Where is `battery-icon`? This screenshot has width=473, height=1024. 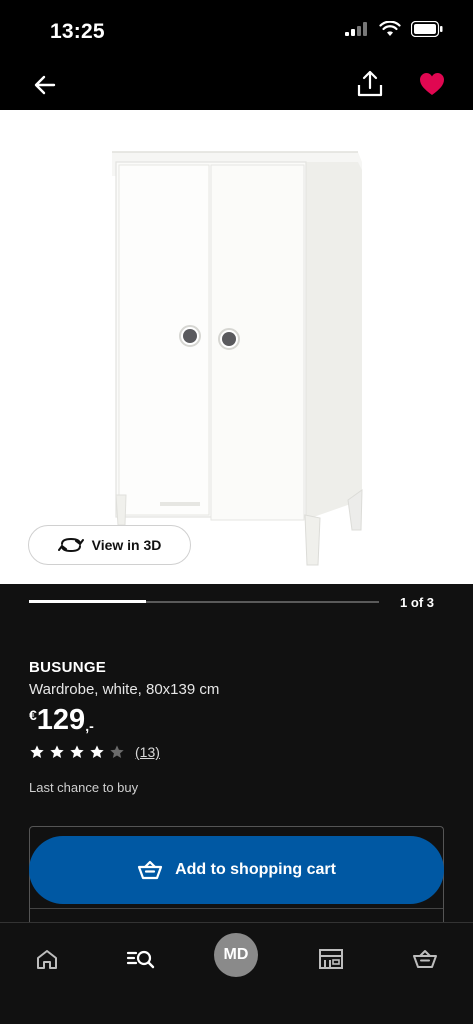
battery-icon is located at coordinates (427, 29).